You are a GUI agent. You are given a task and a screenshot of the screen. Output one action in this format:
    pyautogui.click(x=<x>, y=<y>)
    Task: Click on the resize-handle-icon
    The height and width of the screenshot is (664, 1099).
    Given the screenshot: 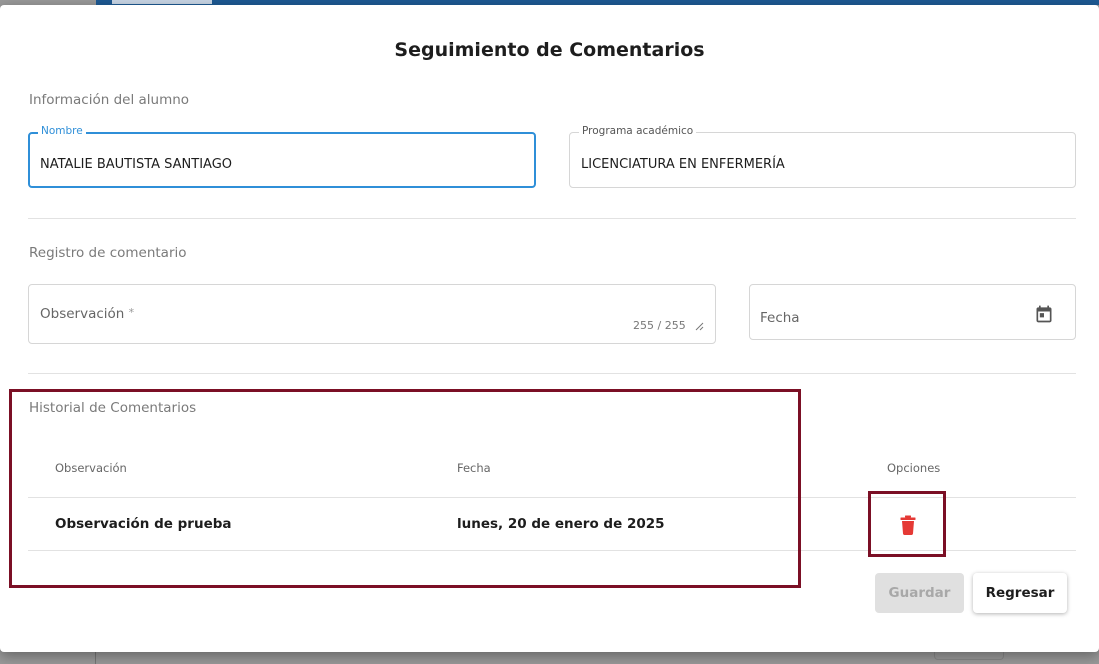 What is the action you would take?
    pyautogui.click(x=699, y=326)
    